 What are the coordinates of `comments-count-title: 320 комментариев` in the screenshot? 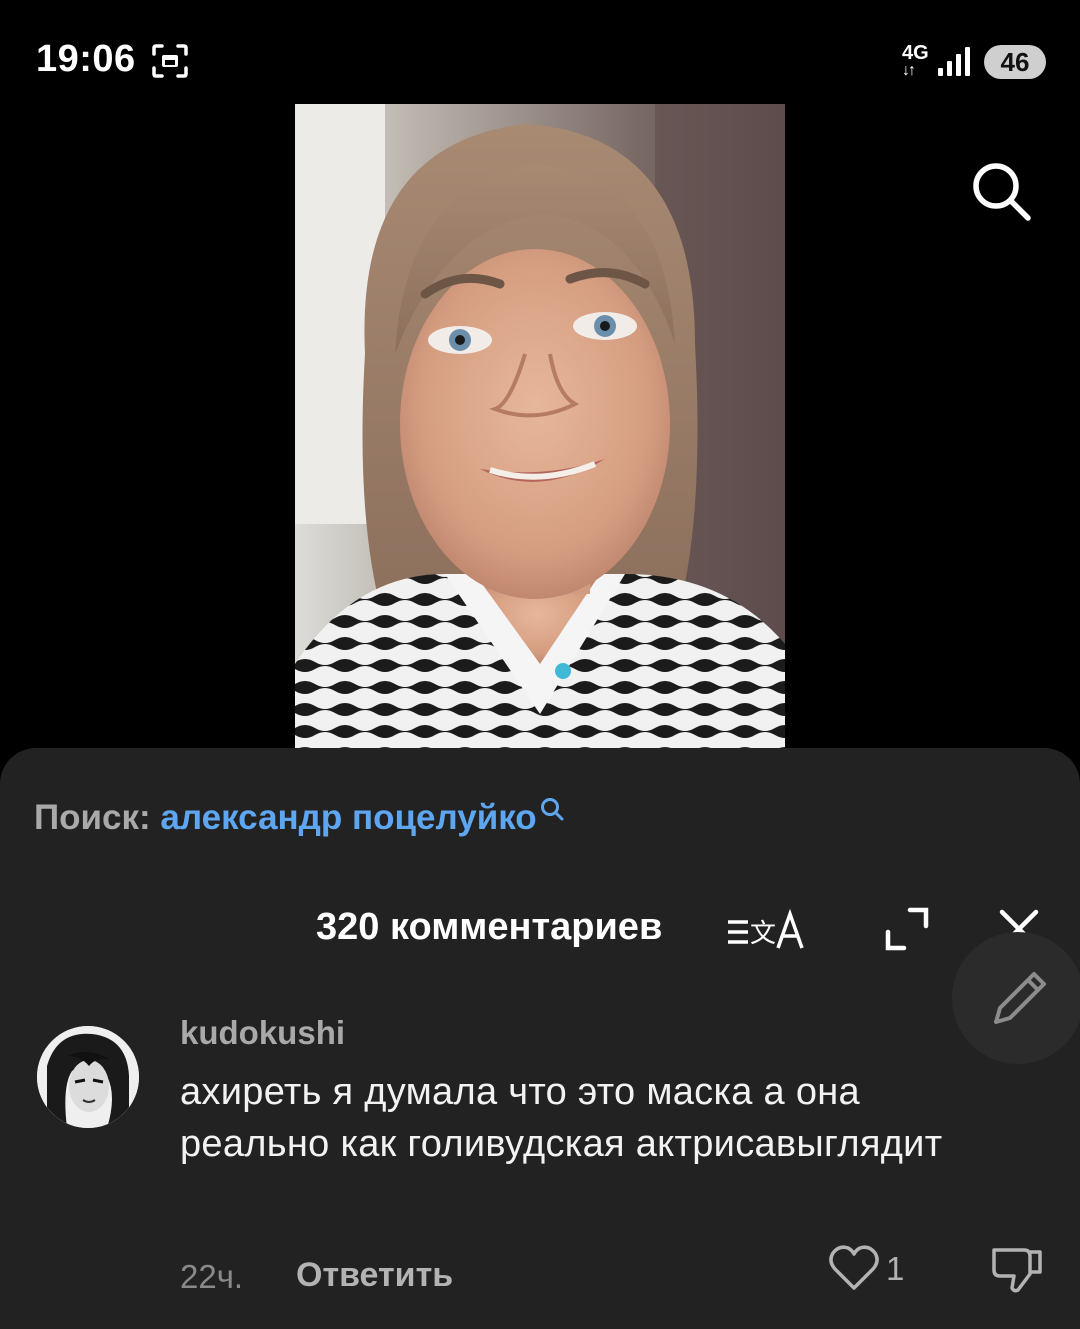 It's located at (489, 927).